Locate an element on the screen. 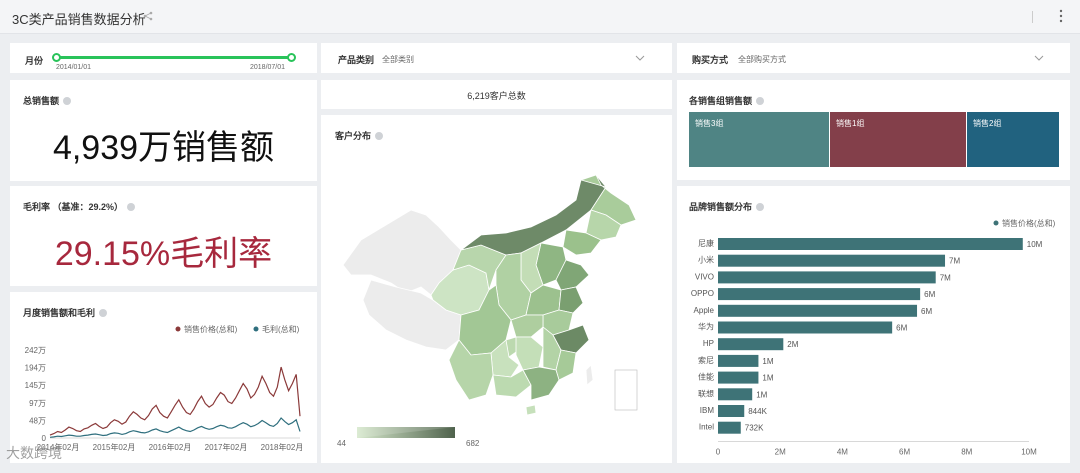  bar-value-label: 844K is located at coordinates (757, 411).